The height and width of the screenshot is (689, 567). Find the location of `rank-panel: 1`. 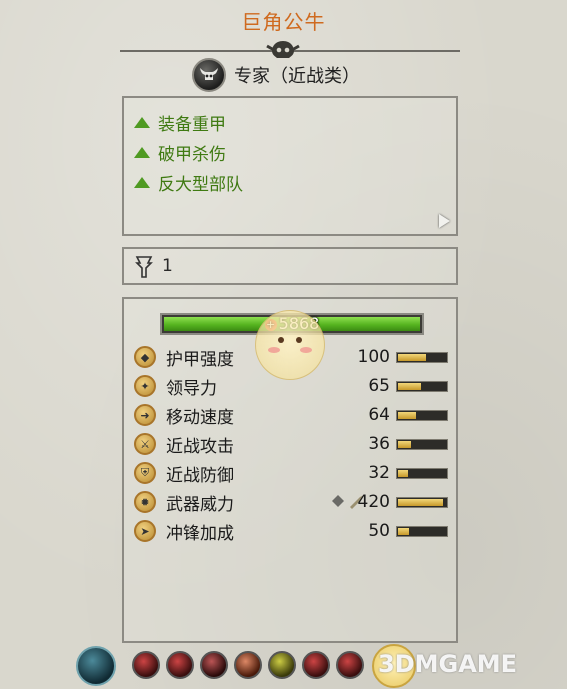

rank-panel: 1 is located at coordinates (290, 266).